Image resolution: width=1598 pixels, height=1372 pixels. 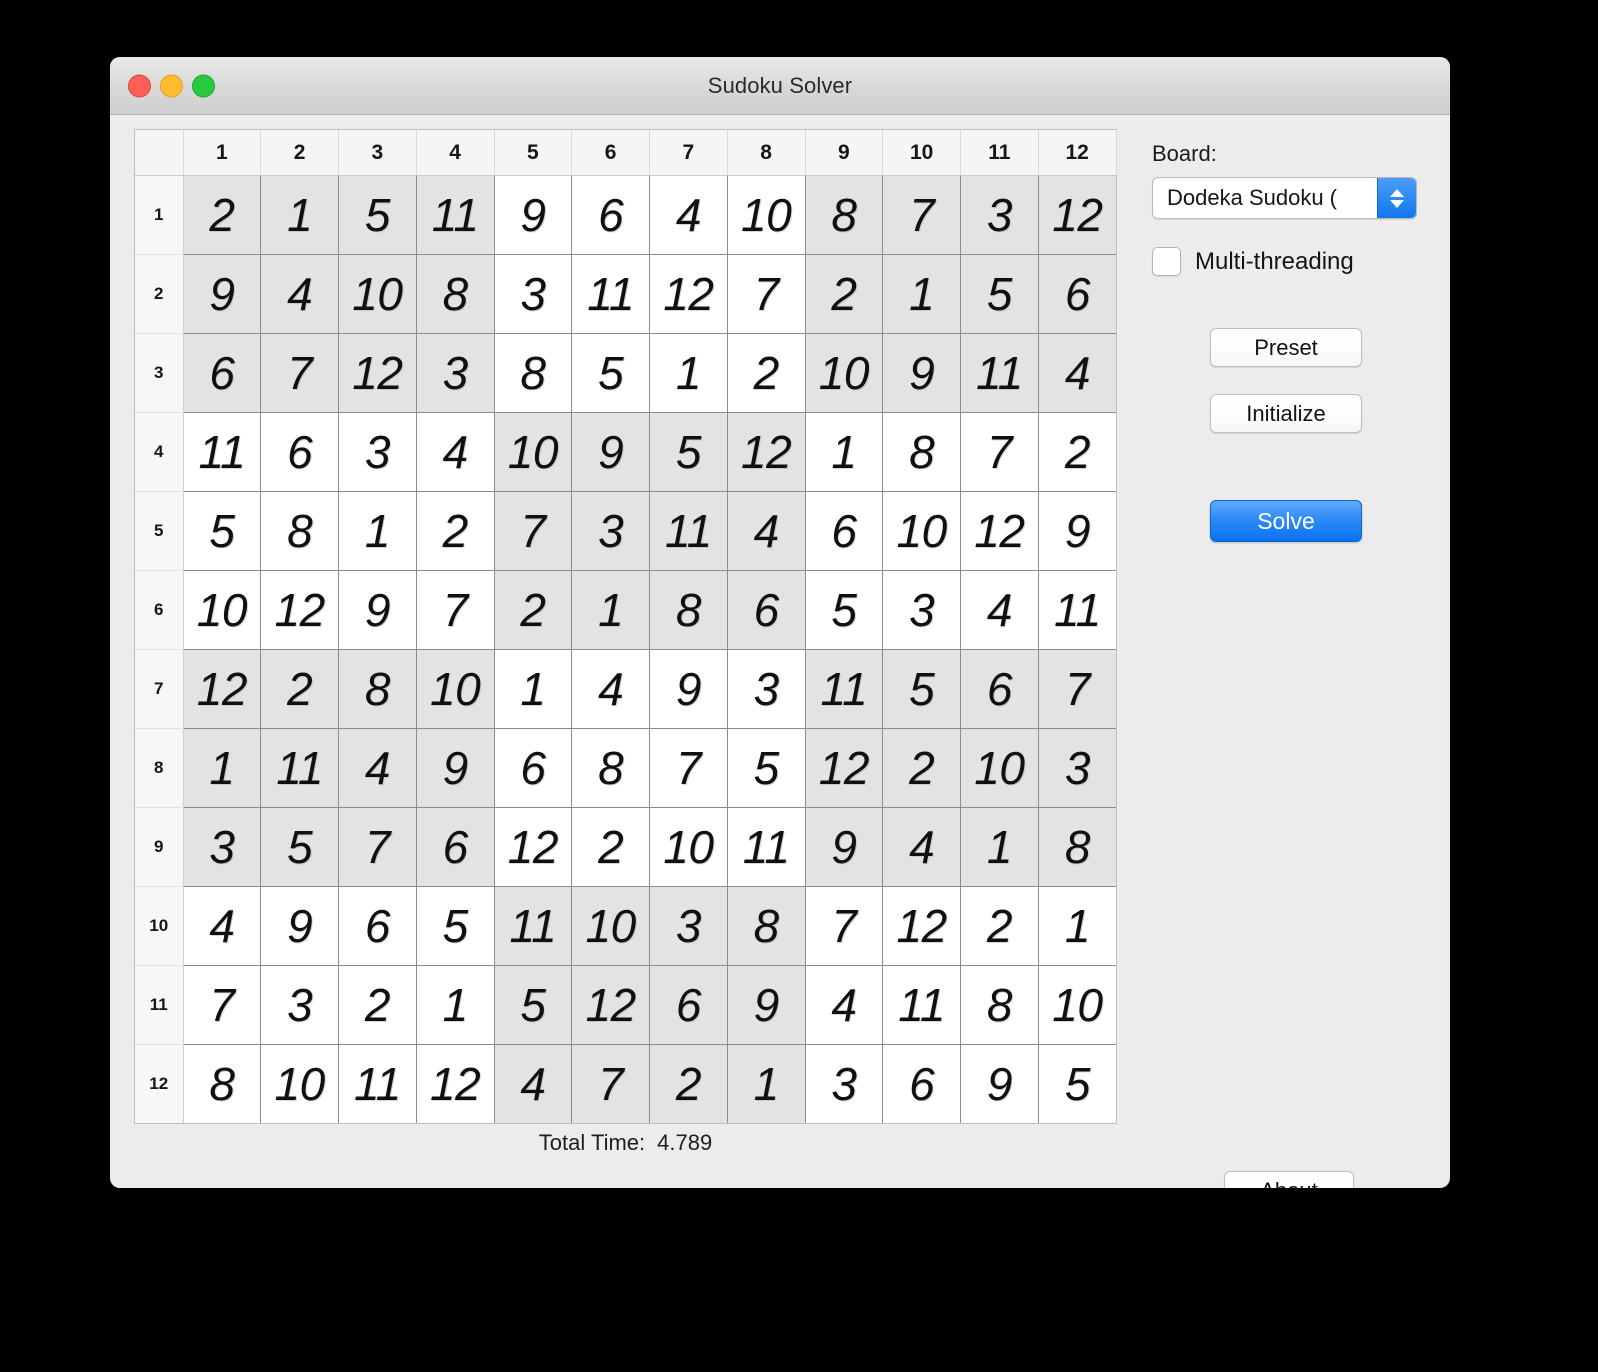 I want to click on board-select: Dodeka Sudoku (, so click(x=1284, y=198).